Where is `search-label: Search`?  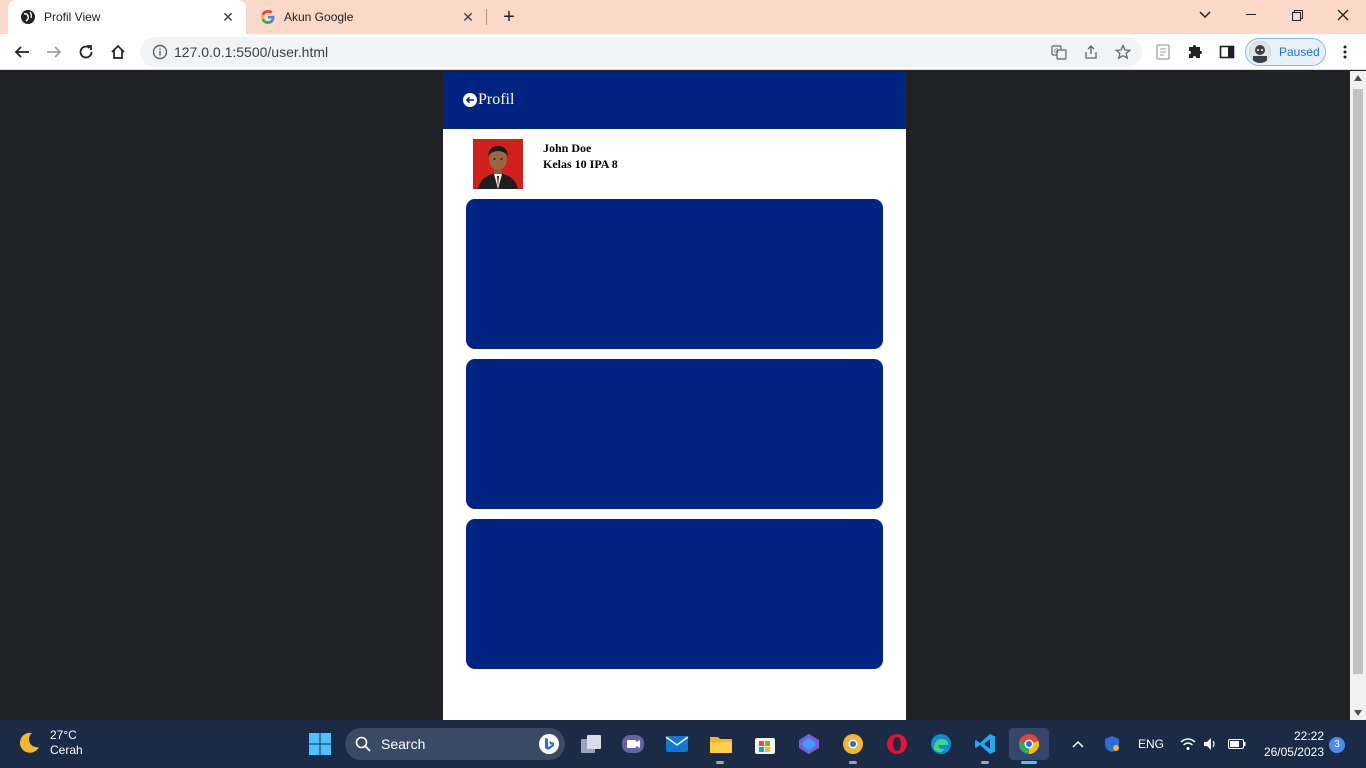 search-label: Search is located at coordinates (403, 744).